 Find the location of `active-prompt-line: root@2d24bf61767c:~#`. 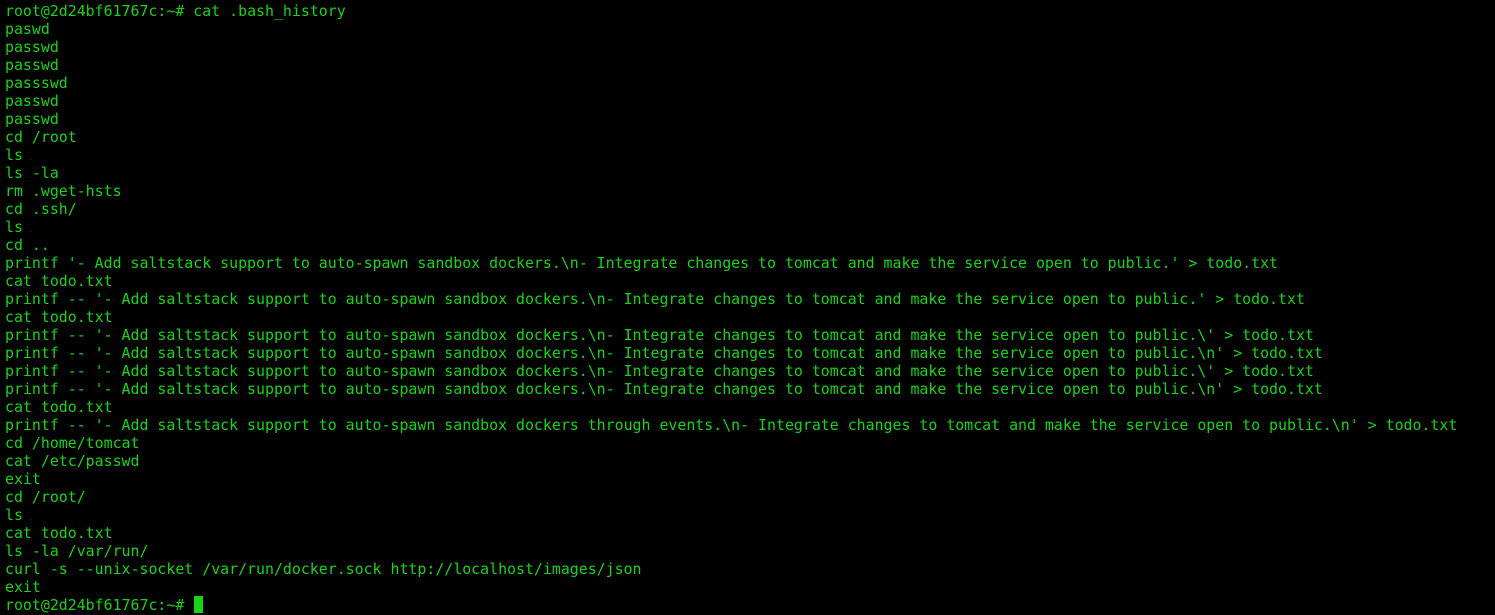

active-prompt-line: root@2d24bf61767c:~# is located at coordinates (747, 605).